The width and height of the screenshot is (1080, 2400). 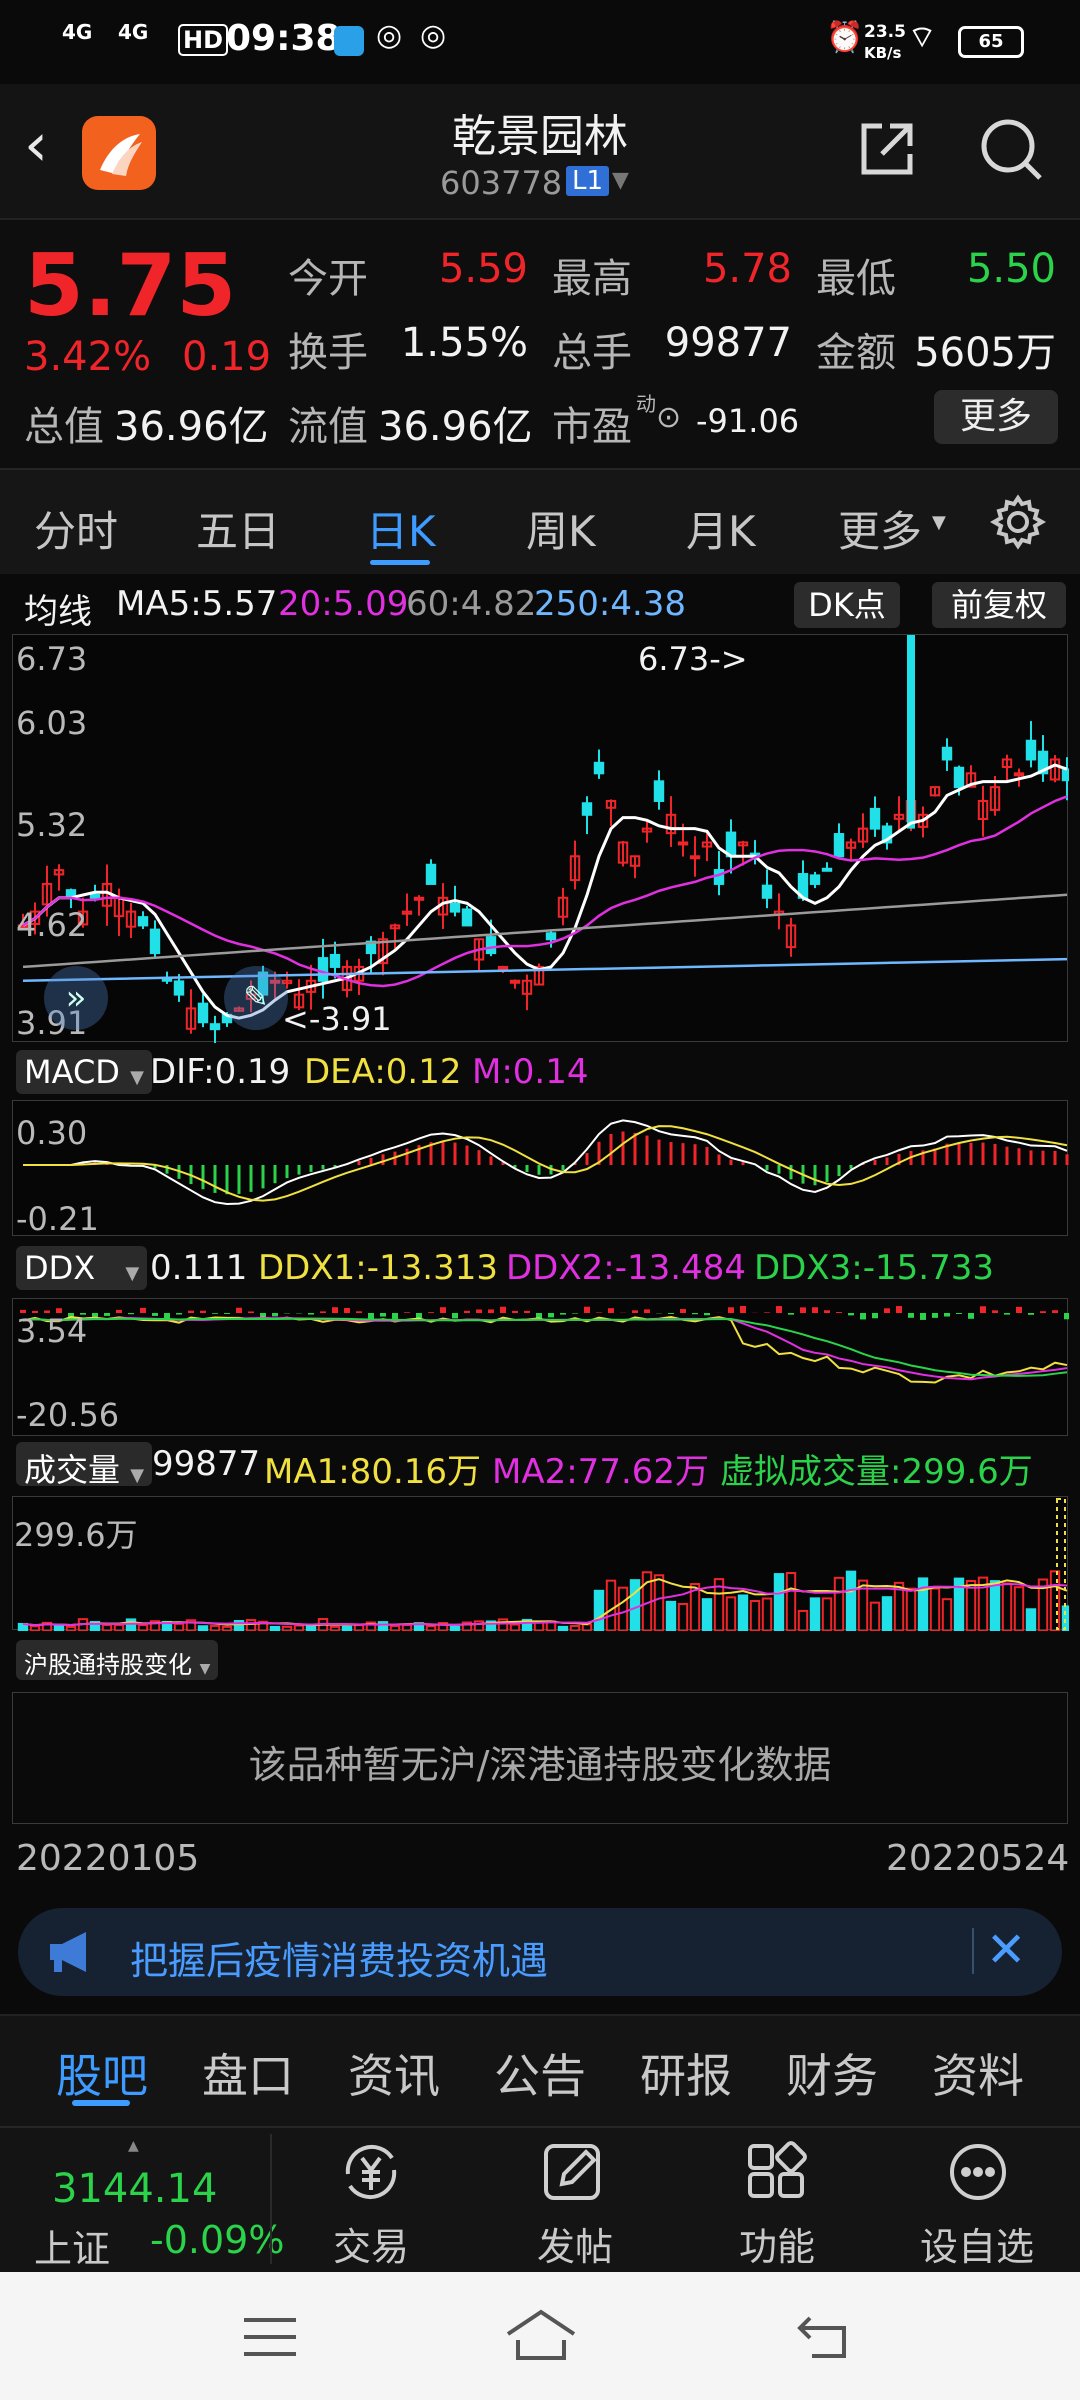 I want to click on ma60-line, so click(x=545, y=931).